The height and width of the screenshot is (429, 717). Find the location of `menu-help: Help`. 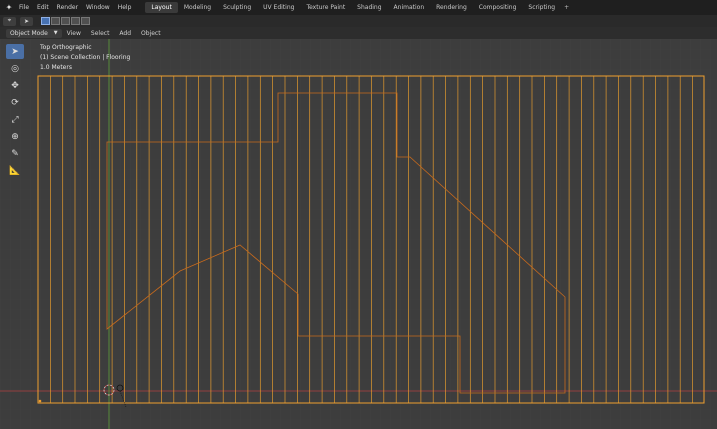

menu-help: Help is located at coordinates (125, 7).